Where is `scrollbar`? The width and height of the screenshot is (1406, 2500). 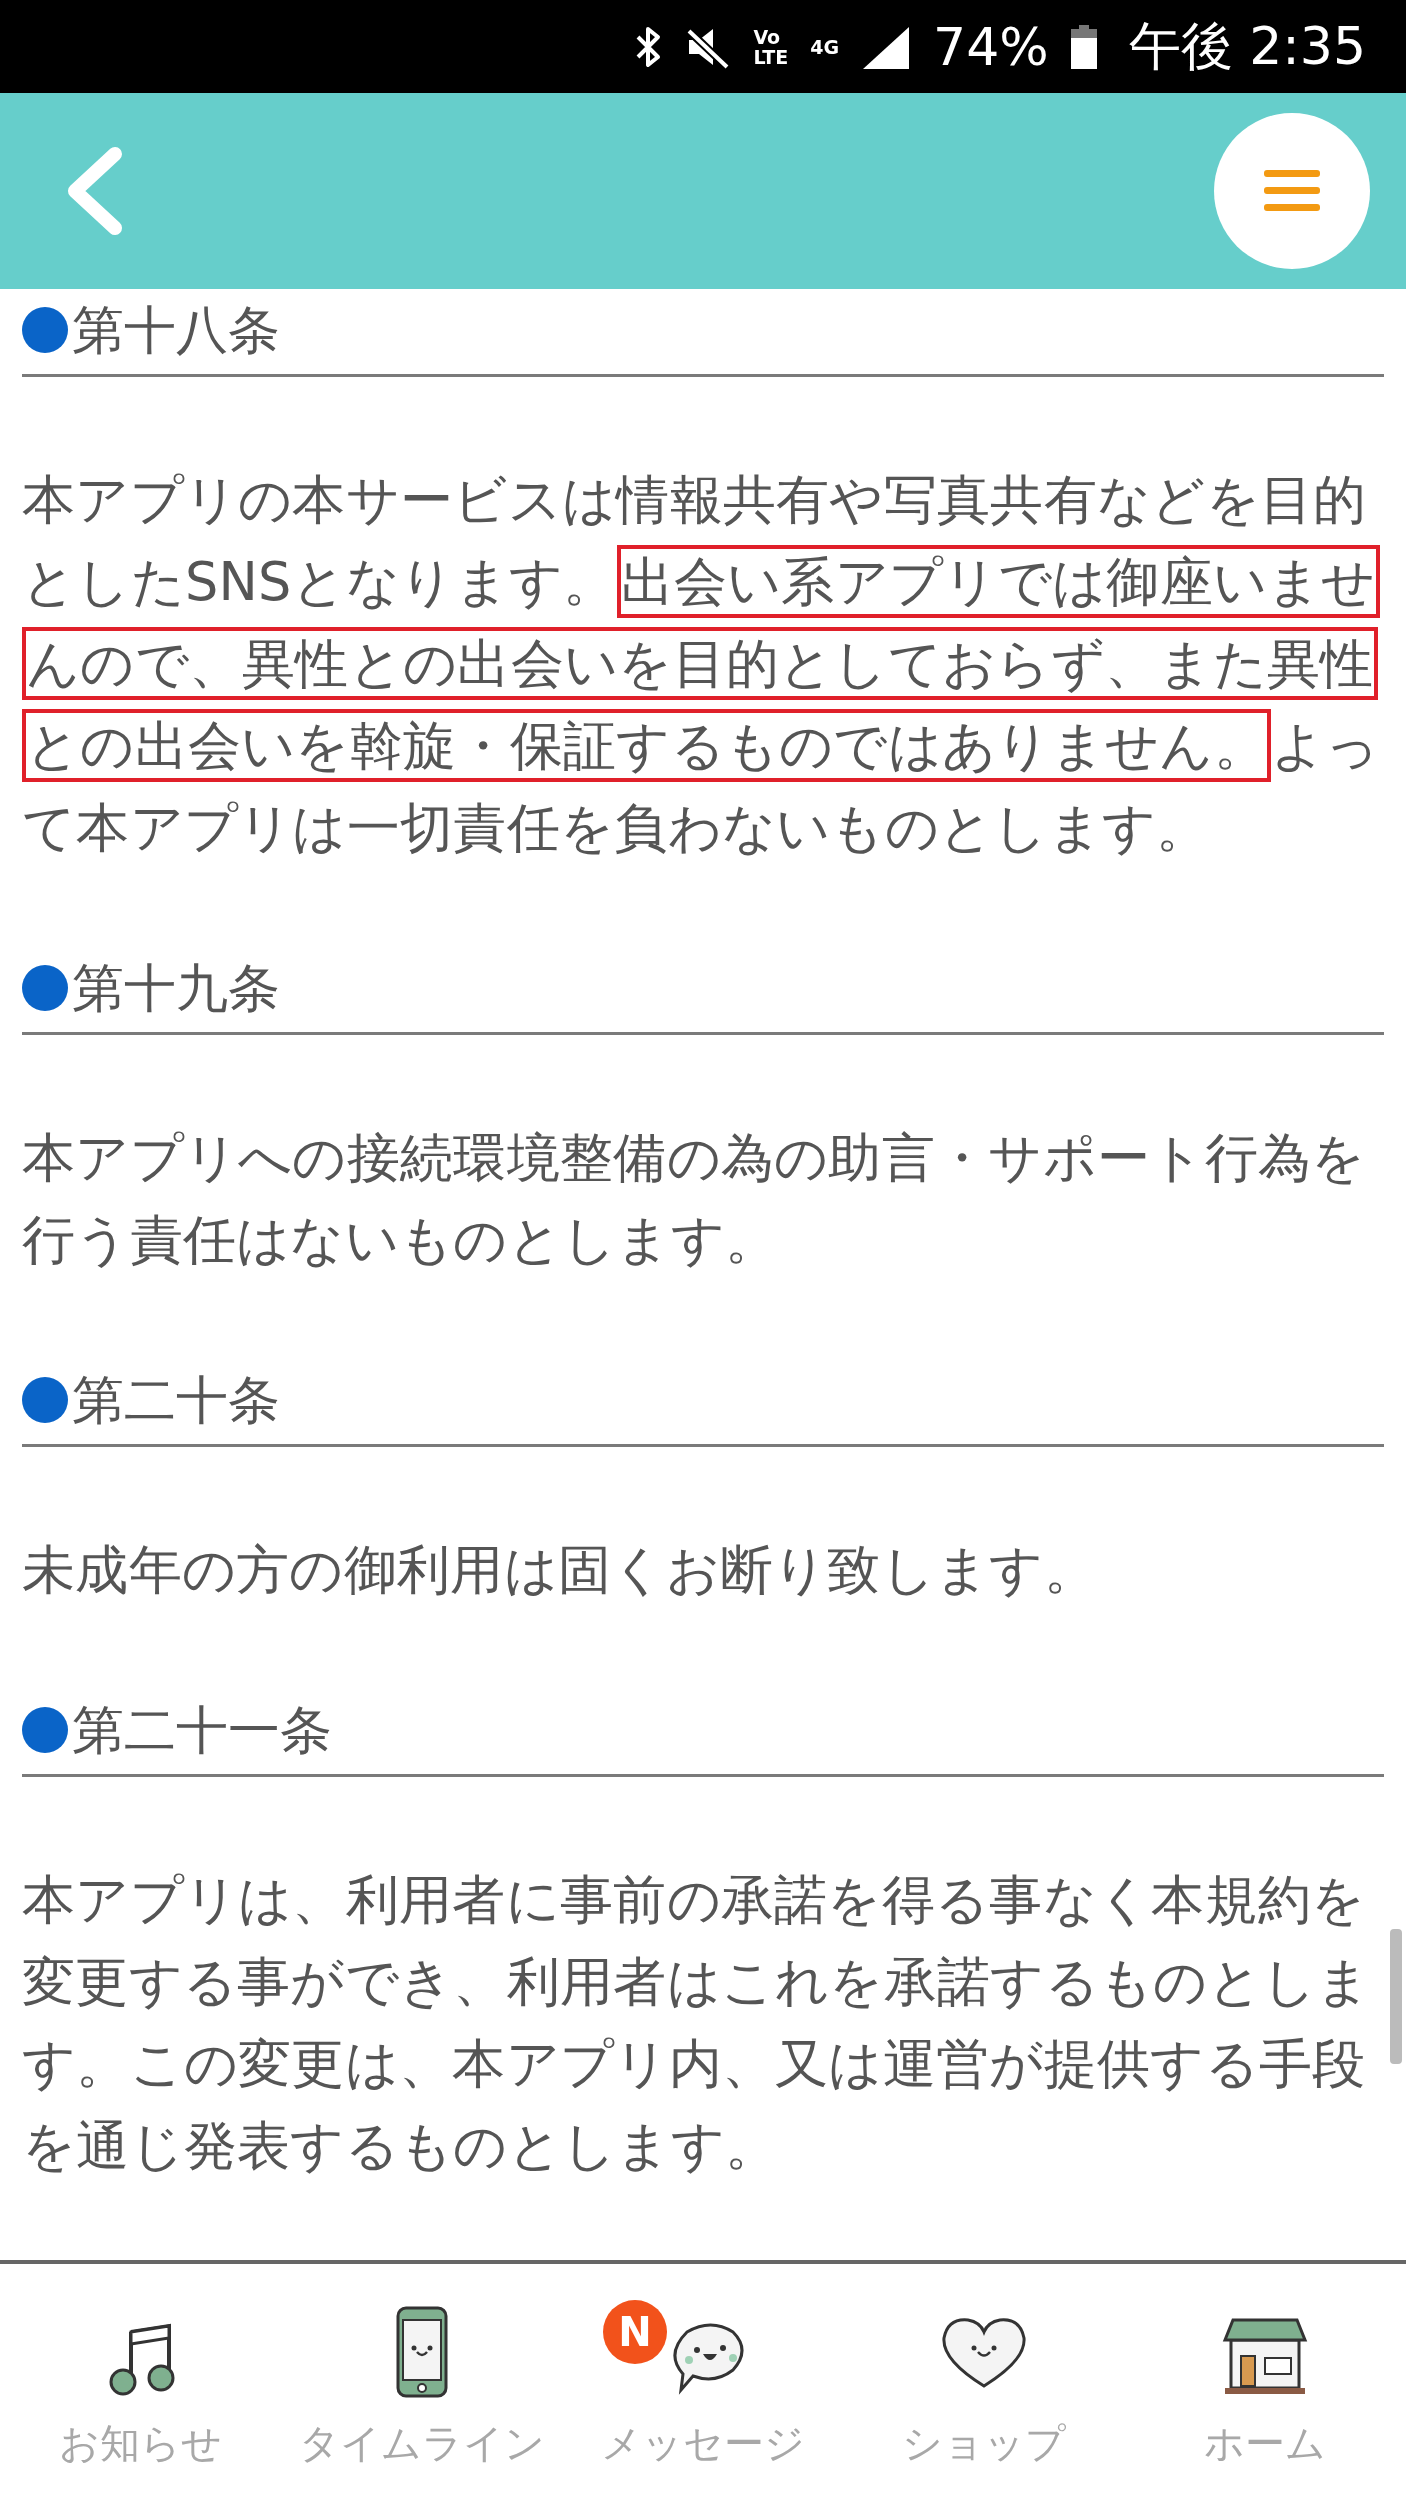 scrollbar is located at coordinates (1396, 1996).